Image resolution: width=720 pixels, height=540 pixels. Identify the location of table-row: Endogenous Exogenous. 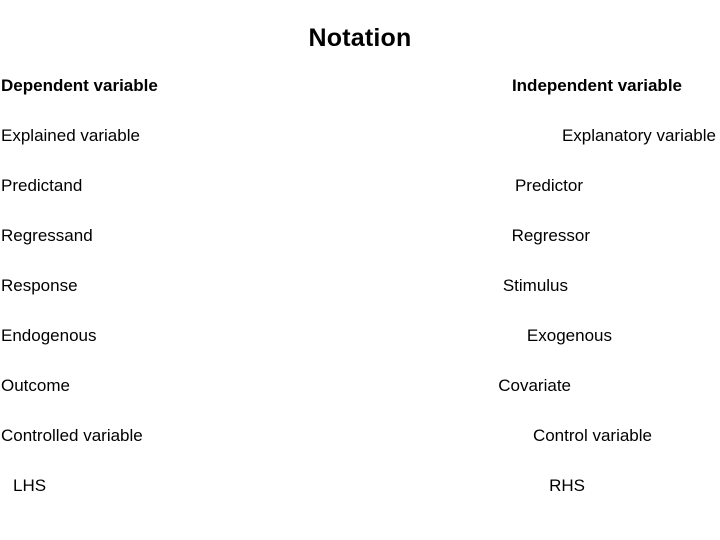
(360, 347).